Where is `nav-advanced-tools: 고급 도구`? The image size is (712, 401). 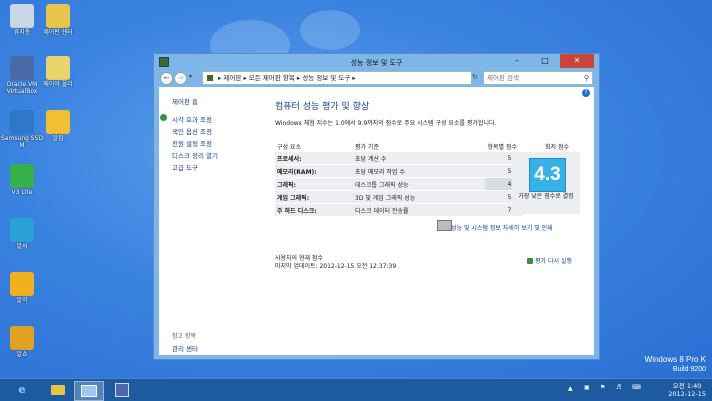
nav-advanced-tools: 고급 도구 is located at coordinates (185, 167).